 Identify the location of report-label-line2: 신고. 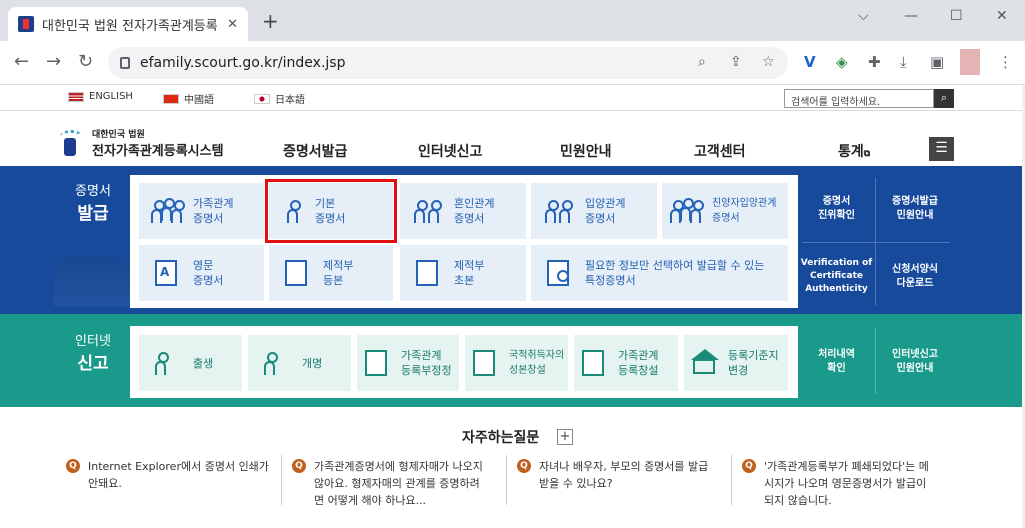
(93, 364).